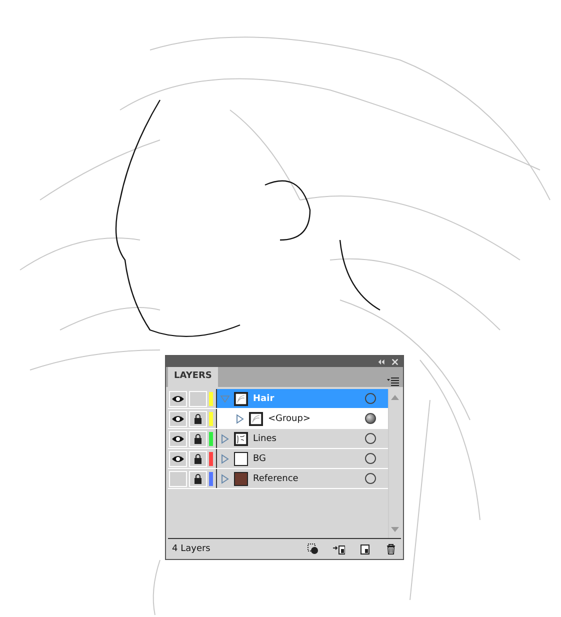  What do you see at coordinates (302, 418) in the screenshot?
I see `layer-row: <Group>` at bounding box center [302, 418].